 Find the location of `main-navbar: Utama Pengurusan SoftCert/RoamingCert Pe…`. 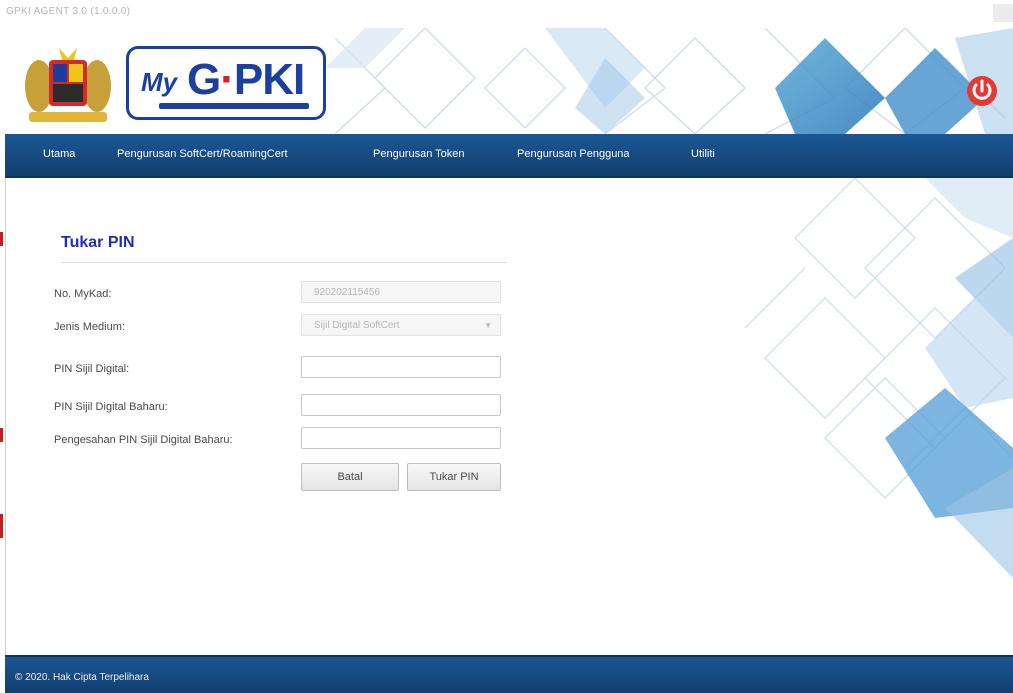

main-navbar: Utama Pengurusan SoftCert/RoamingCert Pe… is located at coordinates (509, 156).